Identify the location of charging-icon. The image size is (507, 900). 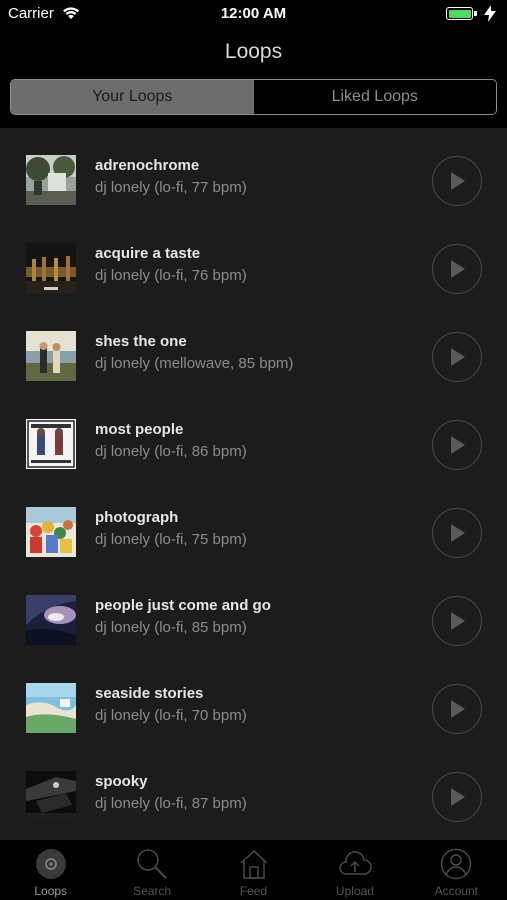
(490, 13).